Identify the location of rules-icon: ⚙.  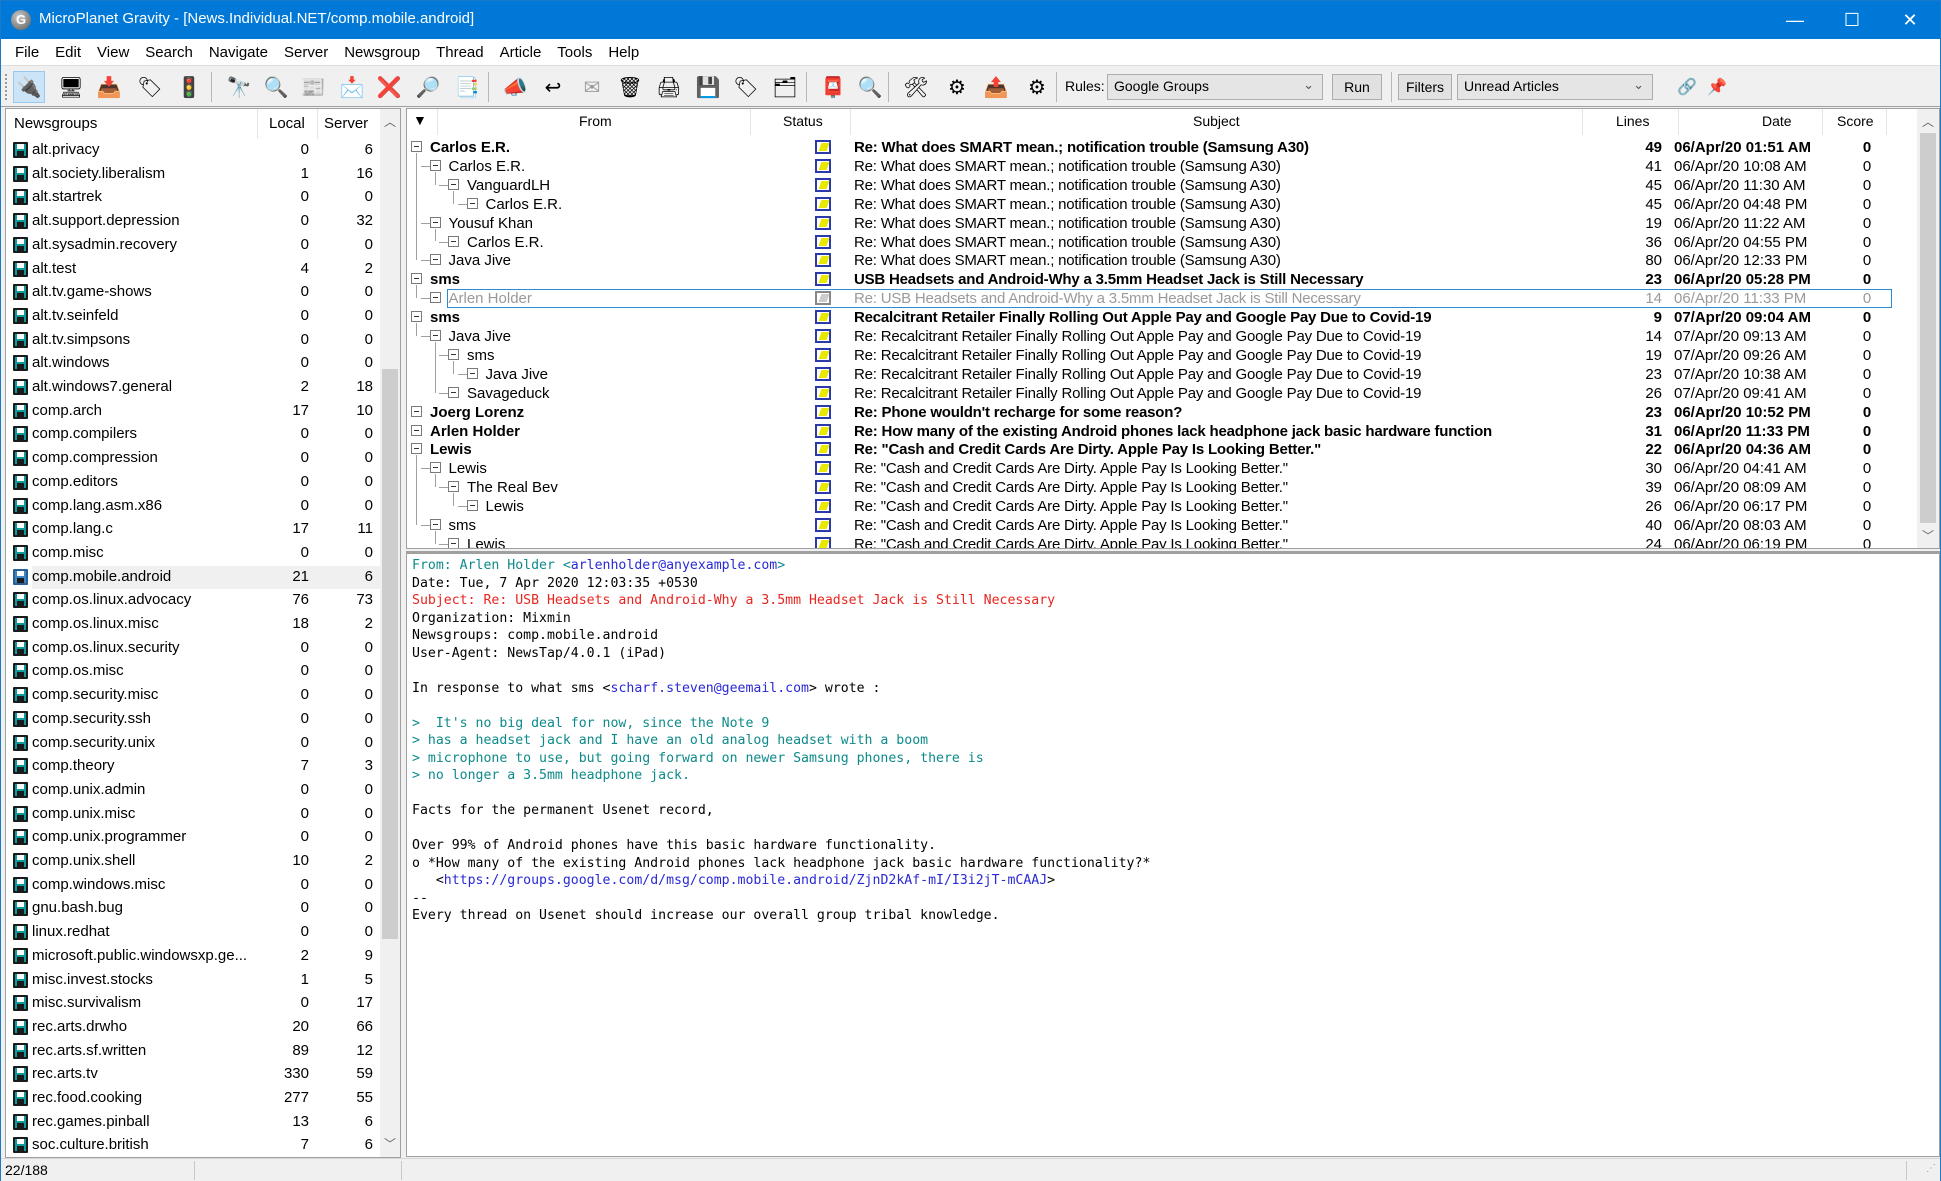
(957, 87).